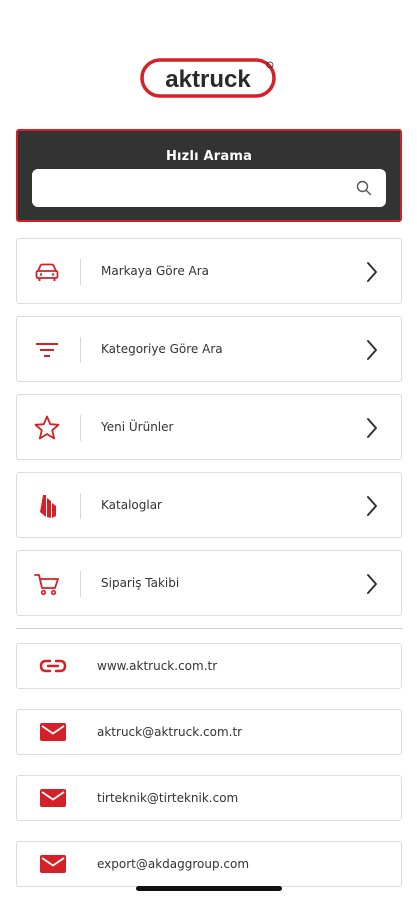 The width and height of the screenshot is (417, 900). I want to click on menu-item-new-products: Yeni Ürünler, so click(209, 427).